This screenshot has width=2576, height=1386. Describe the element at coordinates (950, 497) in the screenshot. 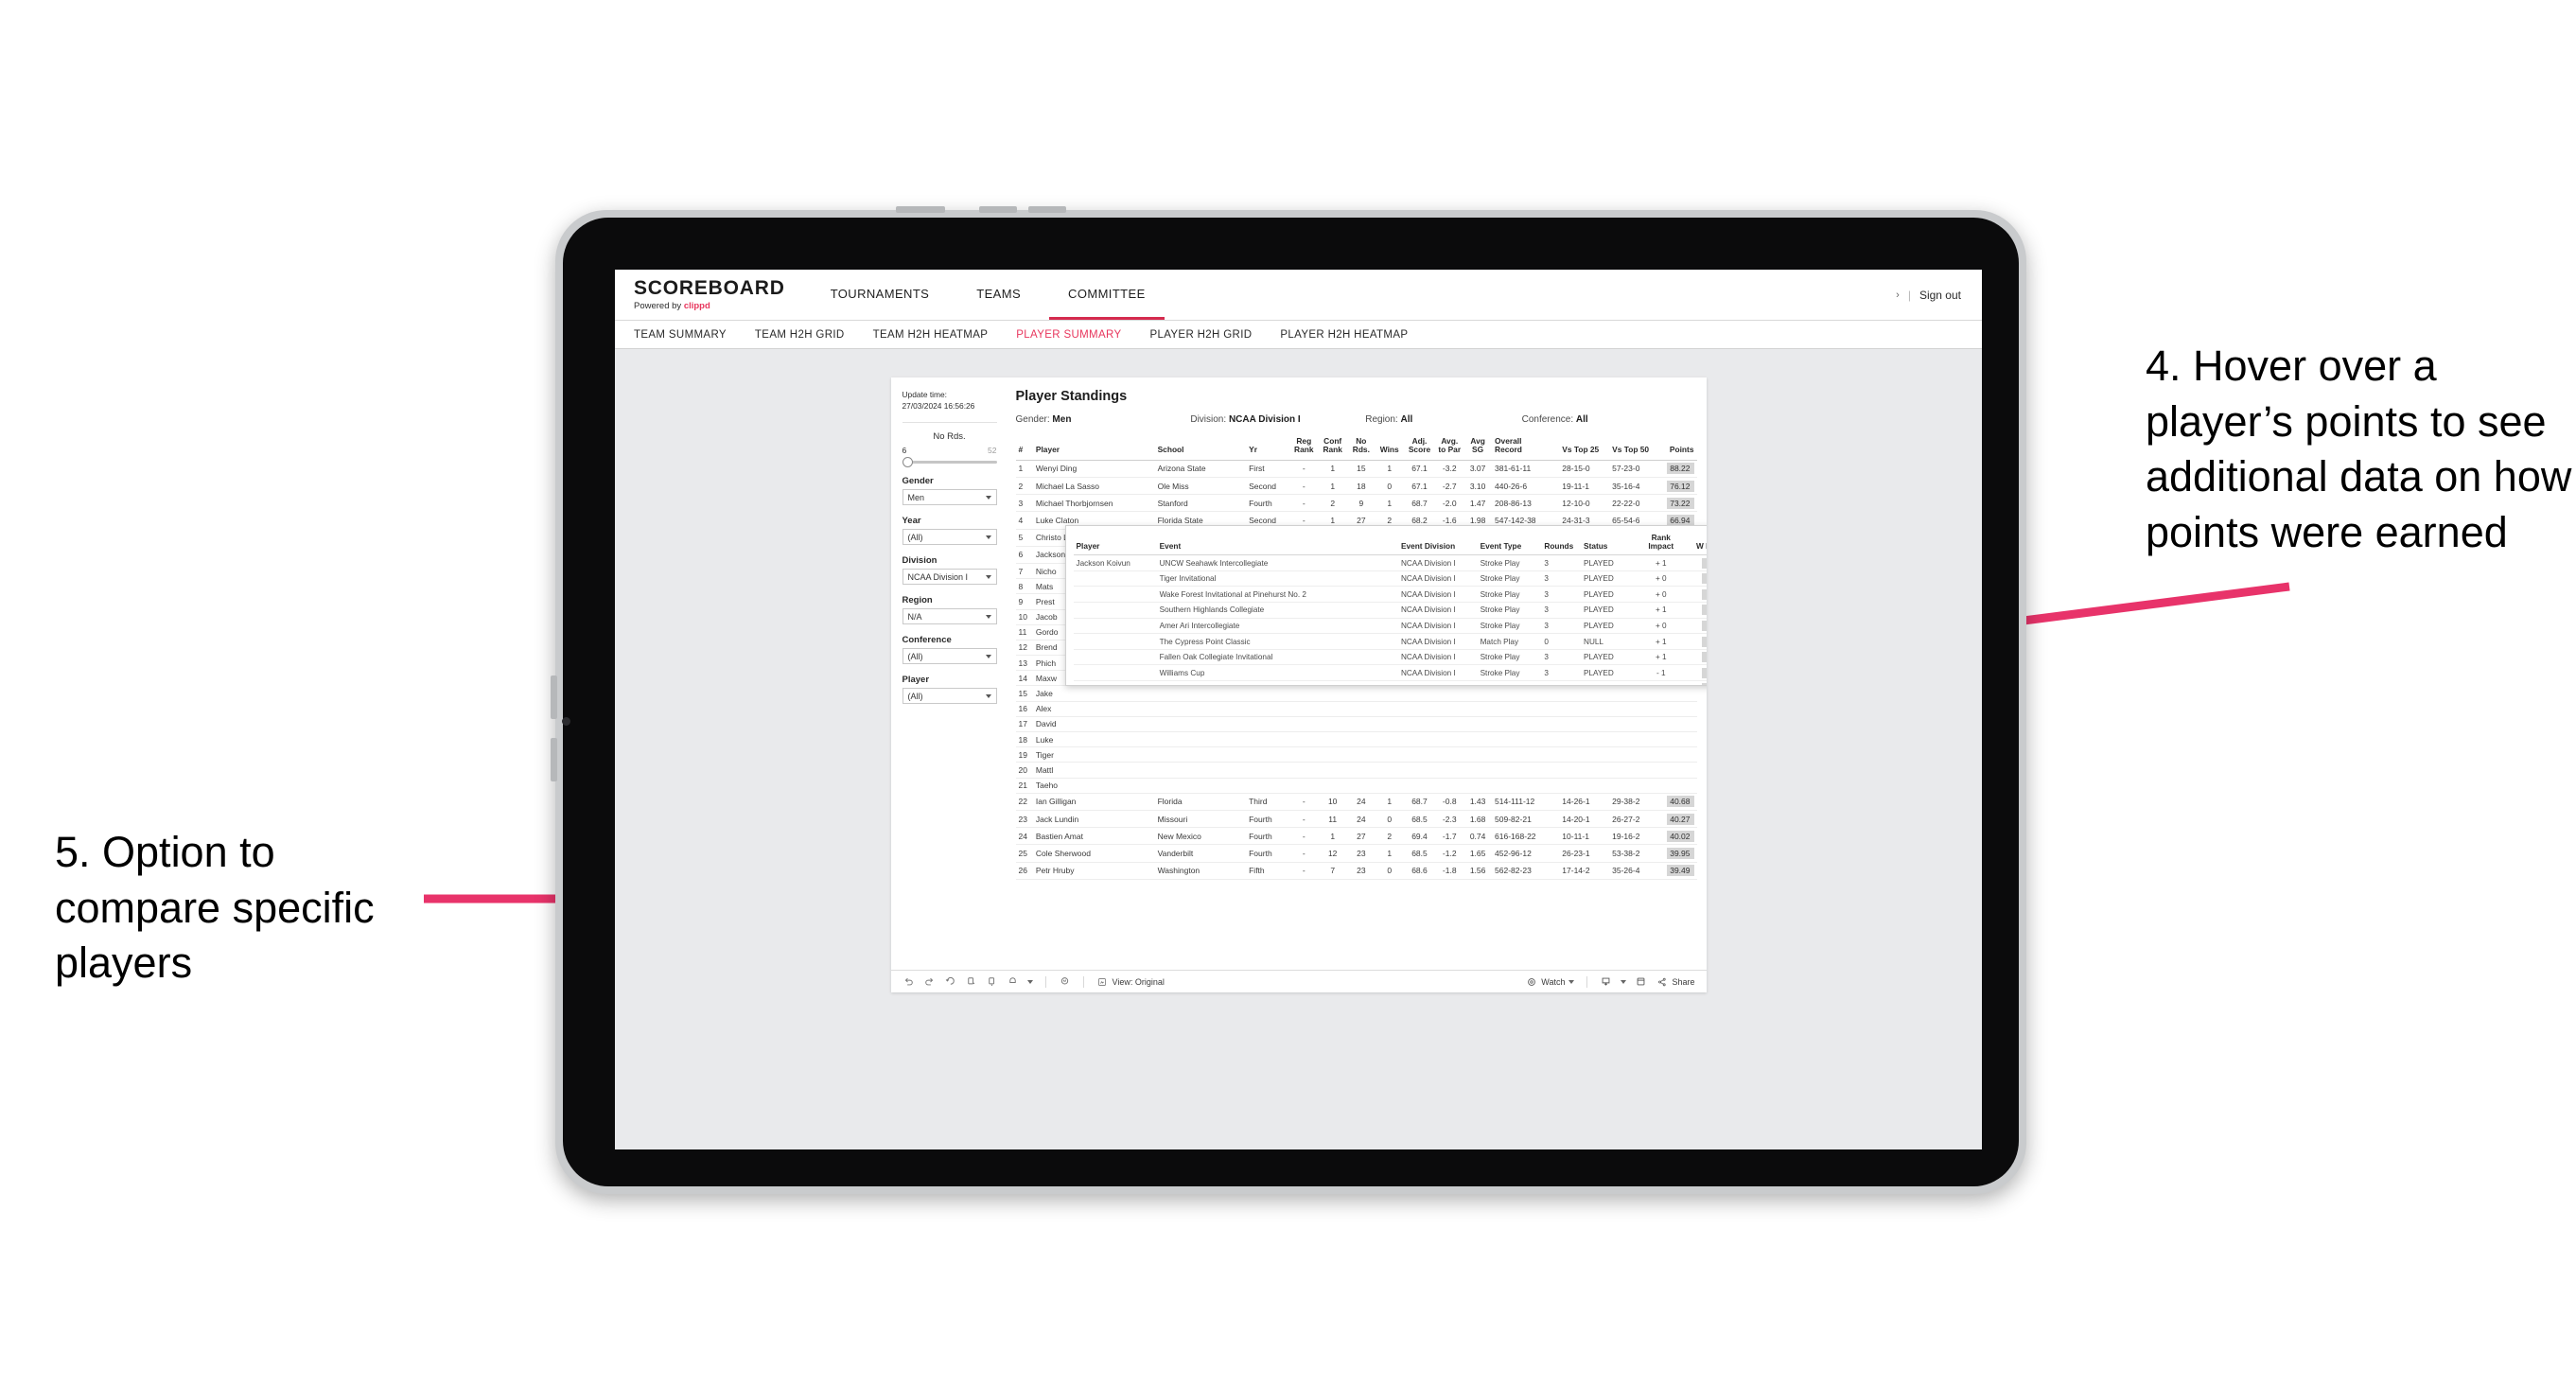

I see `filter-gender-select: Men` at that location.